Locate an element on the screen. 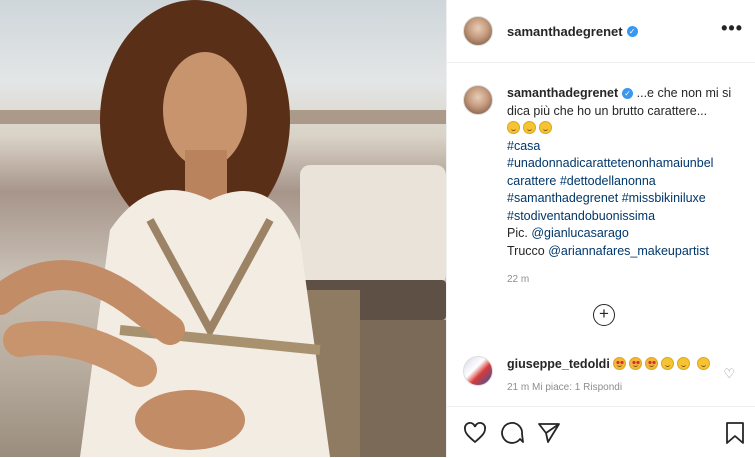 The height and width of the screenshot is (458, 755). avatar is located at coordinates (478, 31).